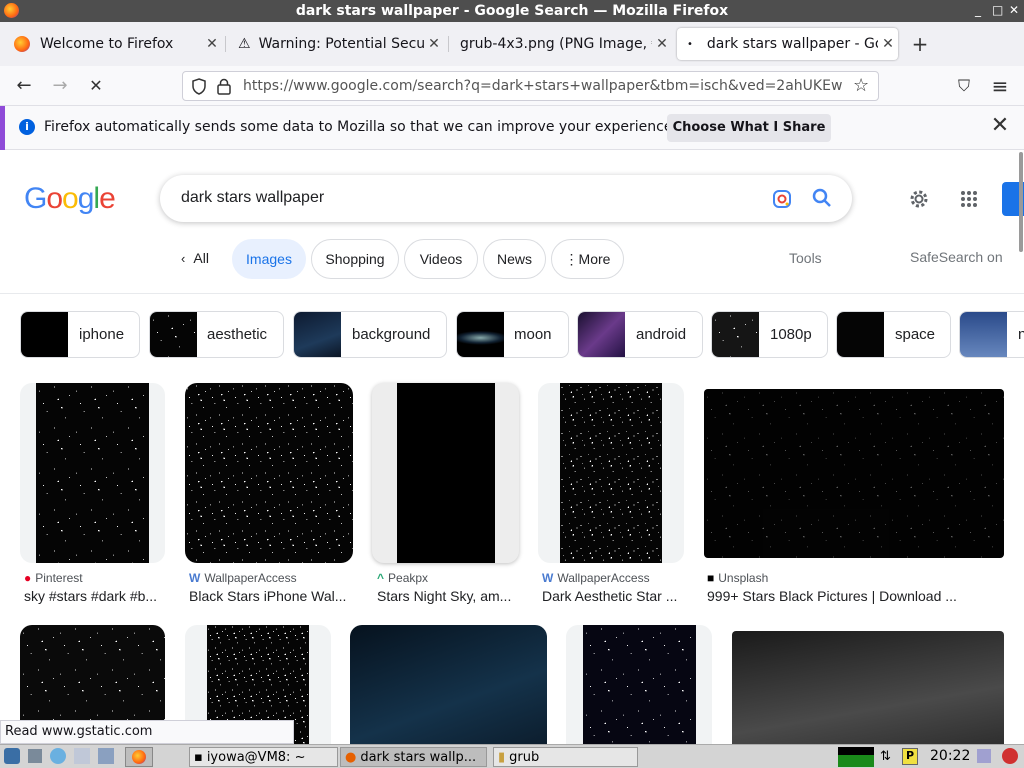 This screenshot has width=1024, height=768. I want to click on stop-button: ✕, so click(96, 86).